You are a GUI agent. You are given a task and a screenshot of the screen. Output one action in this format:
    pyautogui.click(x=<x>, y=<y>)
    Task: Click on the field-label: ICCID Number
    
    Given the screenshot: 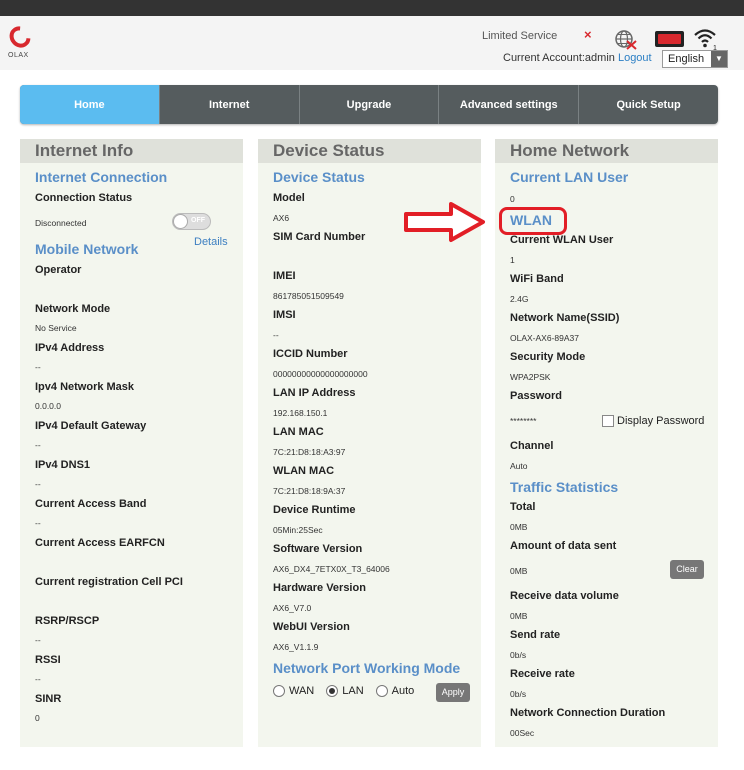 What is the action you would take?
    pyautogui.click(x=310, y=354)
    